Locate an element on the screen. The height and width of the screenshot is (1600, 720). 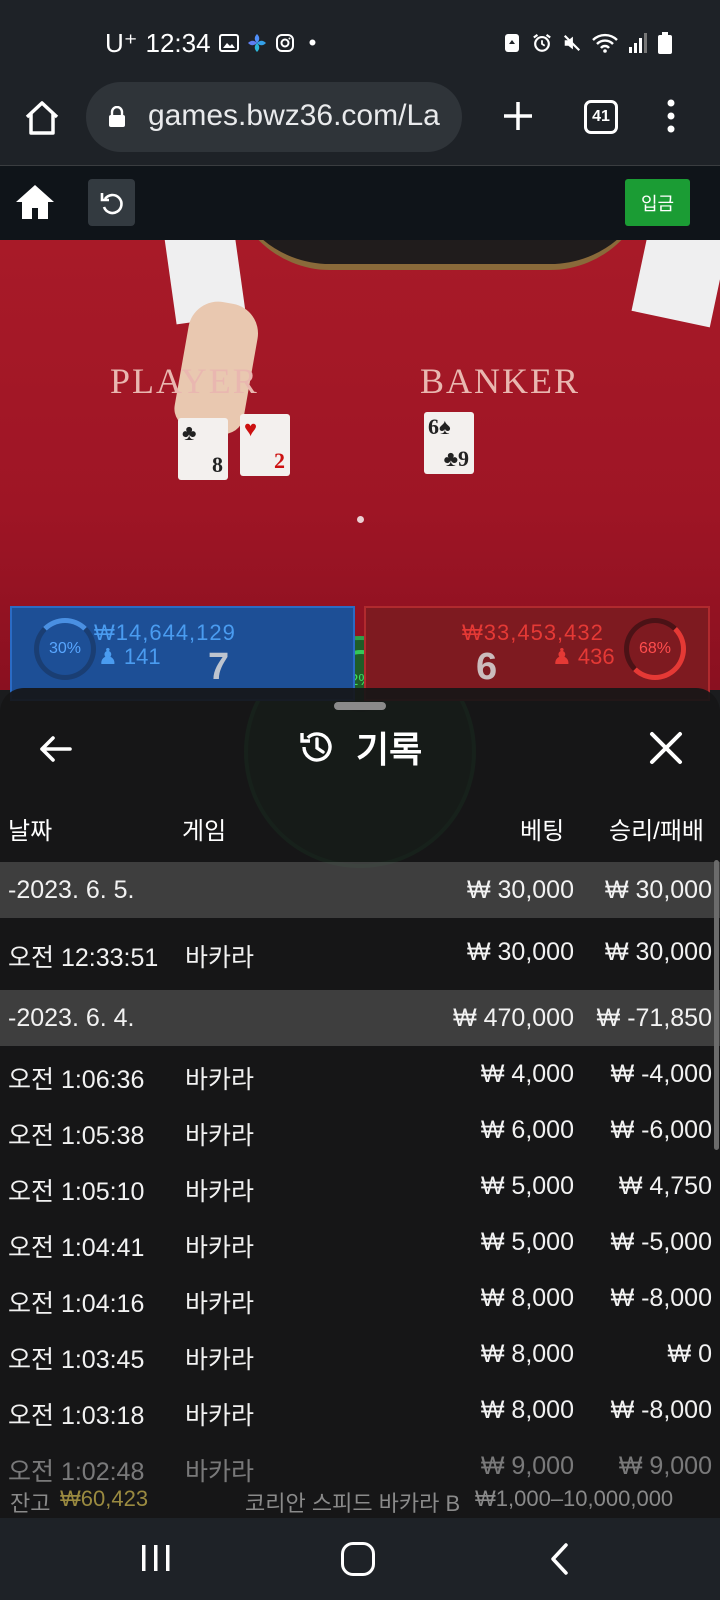
deposit-button: 입금 is located at coordinates (657, 202).